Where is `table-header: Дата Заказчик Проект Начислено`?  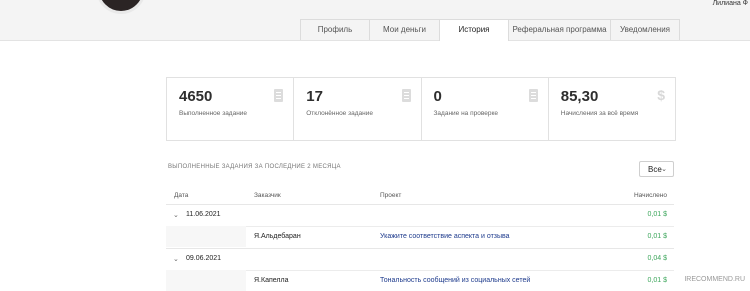 table-header: Дата Заказчик Проект Начислено is located at coordinates (420, 196).